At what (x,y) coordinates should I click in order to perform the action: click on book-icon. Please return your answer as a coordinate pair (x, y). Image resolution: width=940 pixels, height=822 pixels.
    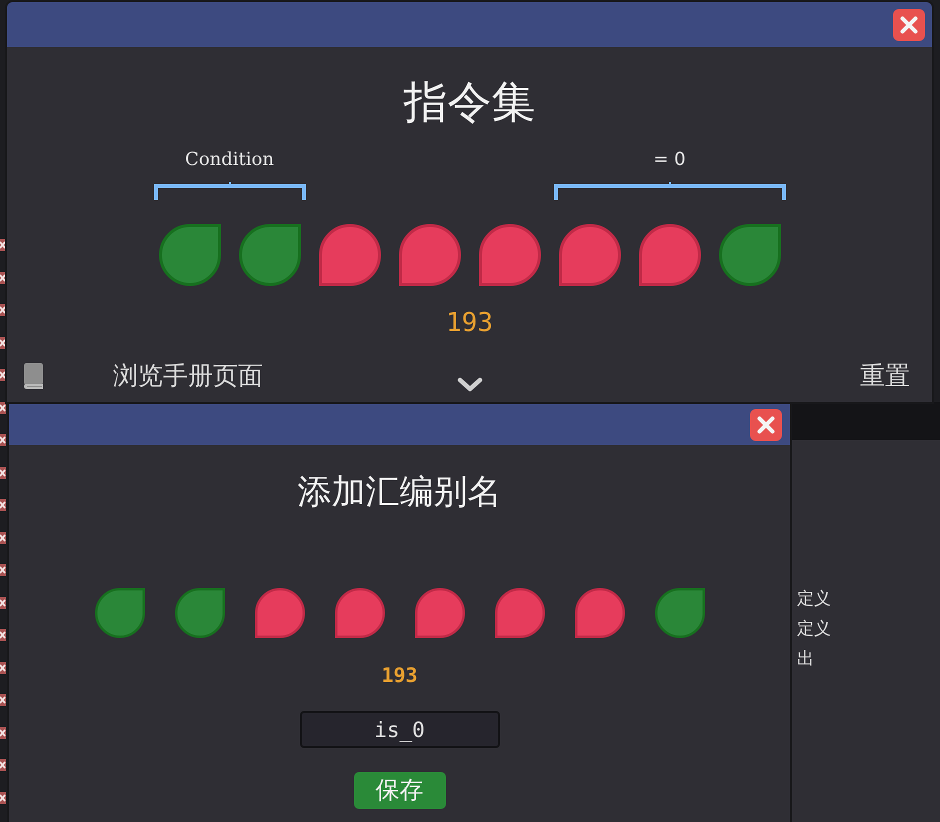
    Looking at the image, I should click on (33, 376).